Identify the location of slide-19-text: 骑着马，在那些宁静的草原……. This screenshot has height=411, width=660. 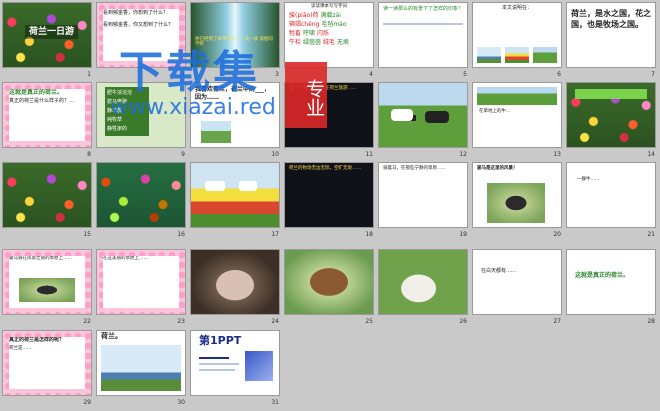
(414, 168).